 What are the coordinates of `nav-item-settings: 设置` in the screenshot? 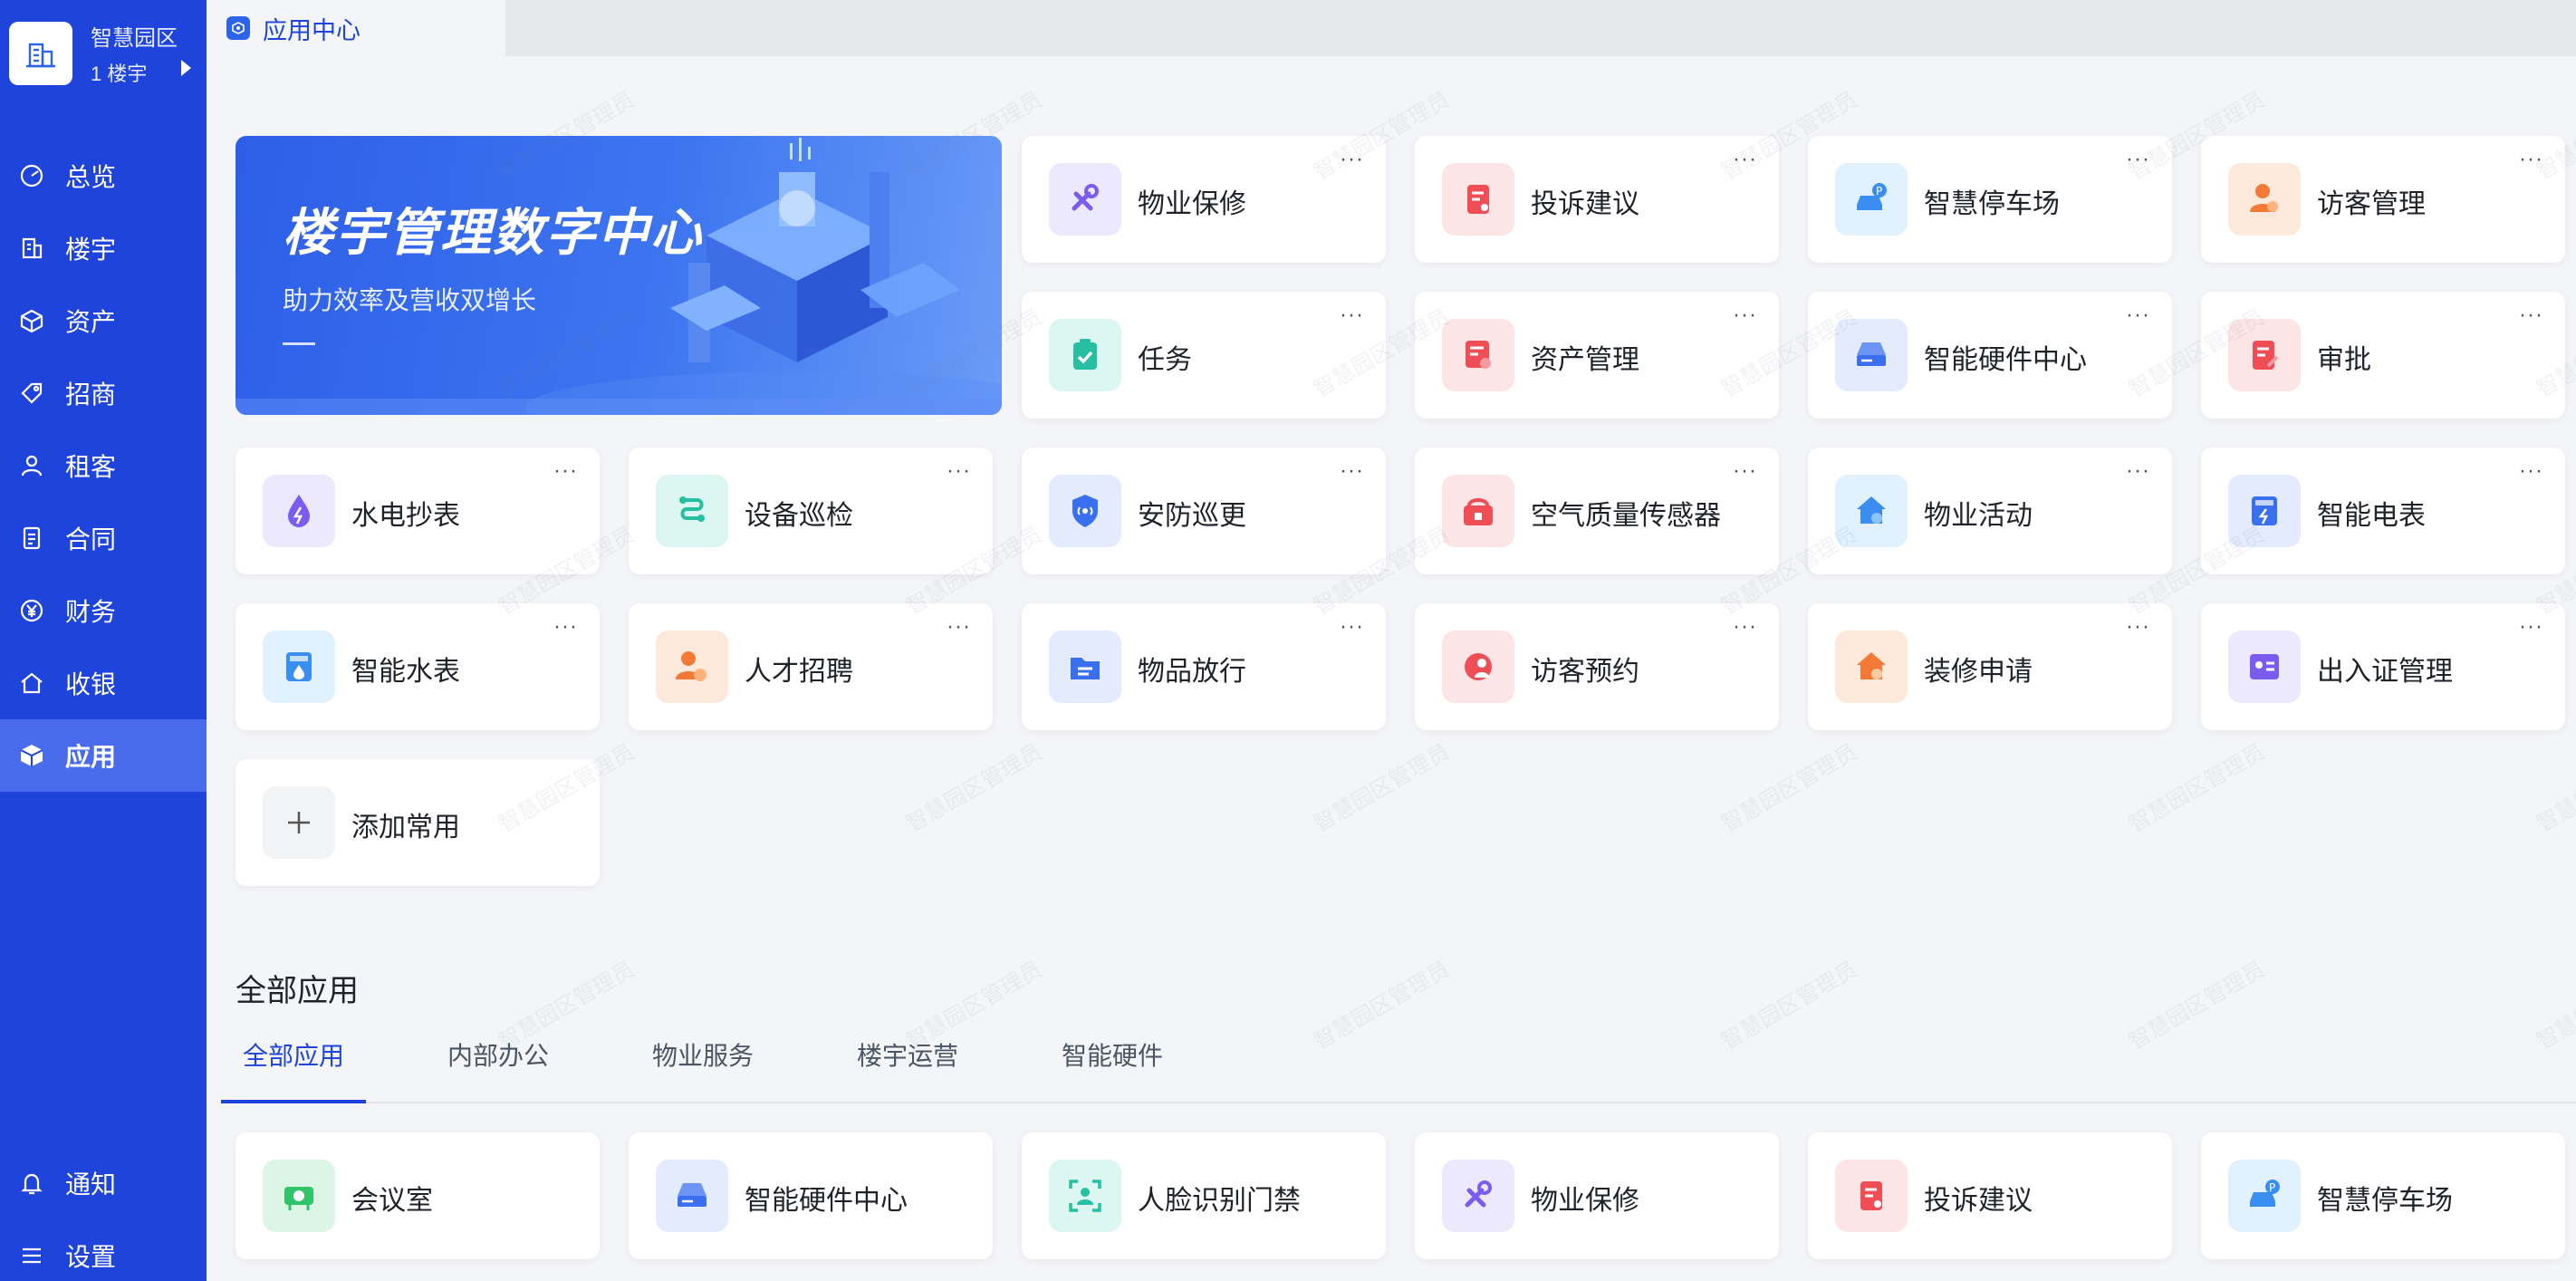 It's located at (103, 1250).